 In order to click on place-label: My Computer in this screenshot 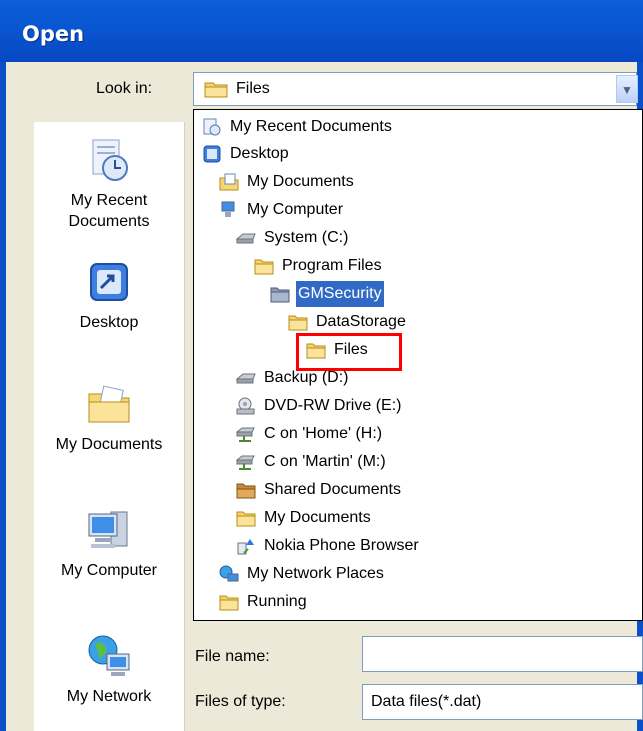, I will do `click(109, 570)`.